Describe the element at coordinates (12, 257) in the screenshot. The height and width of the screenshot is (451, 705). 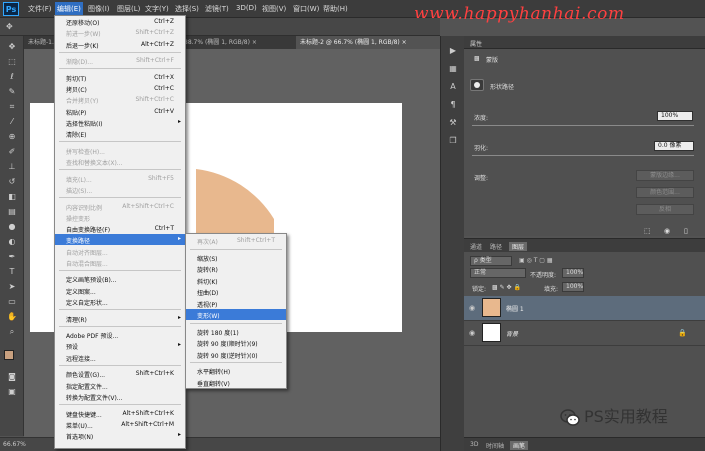
I see `pen-tool-icon: ✒` at that location.